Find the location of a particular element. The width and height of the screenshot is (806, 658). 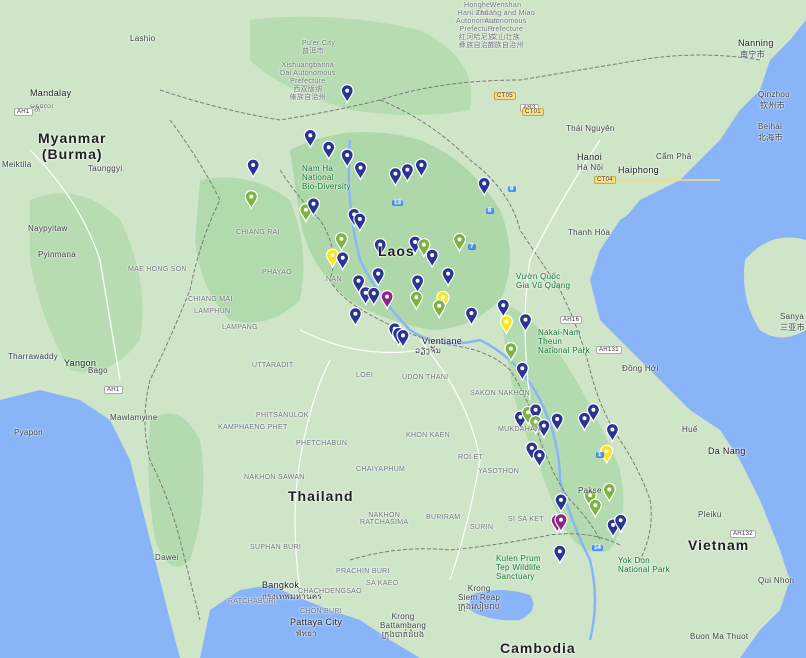

park-label-nam-ha: Nam Ha National Bio-Diversity is located at coordinates (326, 177).